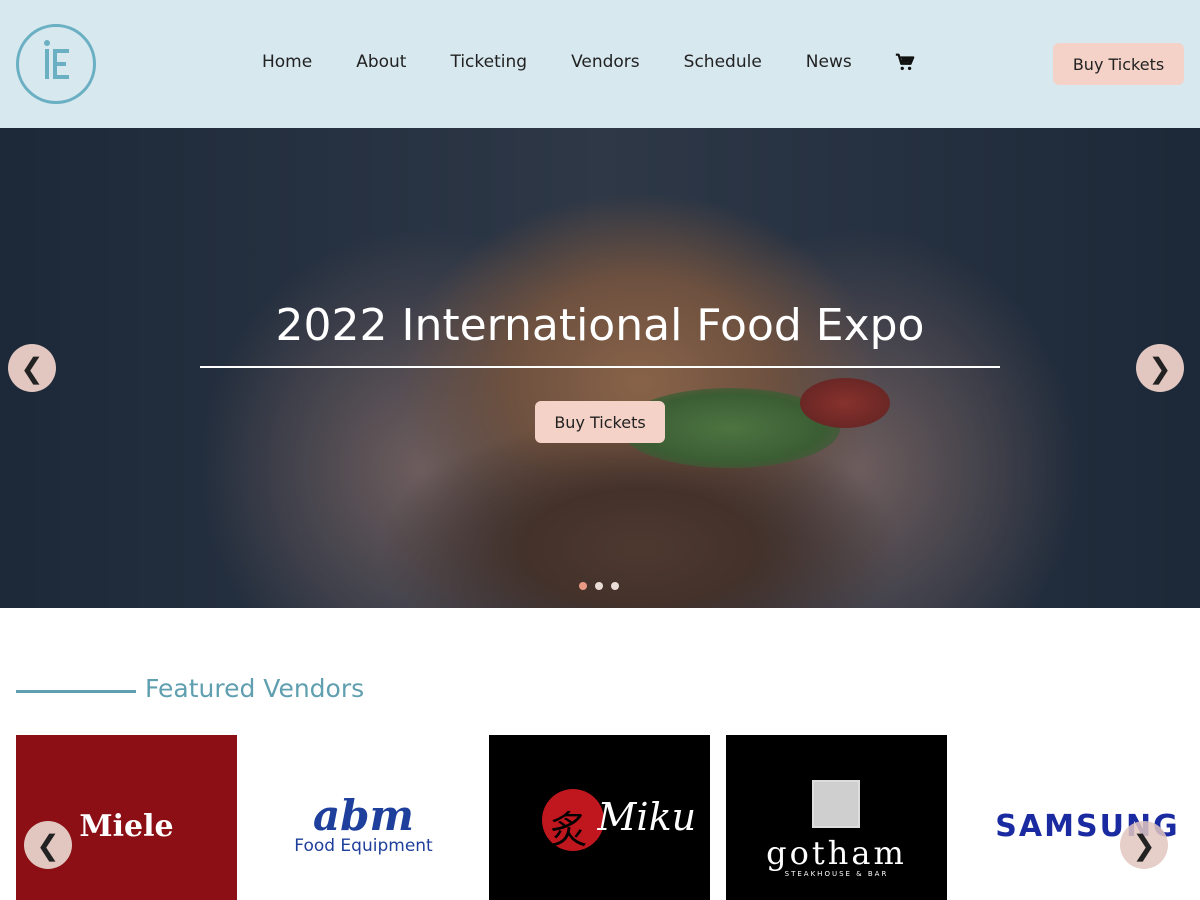 The image size is (1200, 900). I want to click on abm-logo-subtitle: Food Equipment, so click(363, 845).